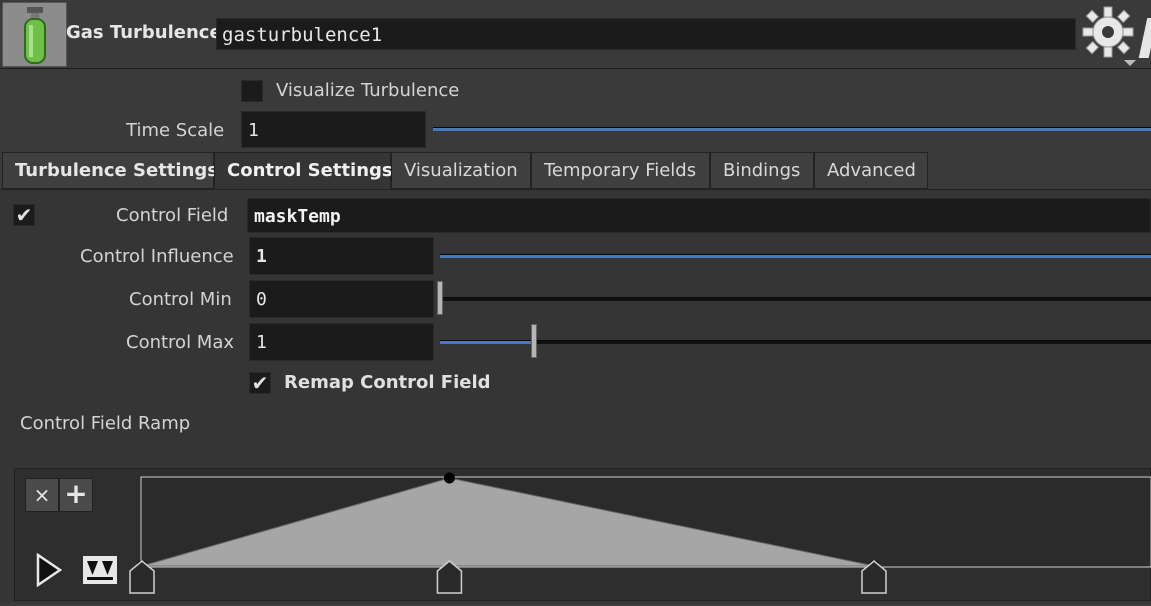 This screenshot has width=1151, height=606. Describe the element at coordinates (172, 215) in the screenshot. I see `control-field-label: Control Field` at that location.